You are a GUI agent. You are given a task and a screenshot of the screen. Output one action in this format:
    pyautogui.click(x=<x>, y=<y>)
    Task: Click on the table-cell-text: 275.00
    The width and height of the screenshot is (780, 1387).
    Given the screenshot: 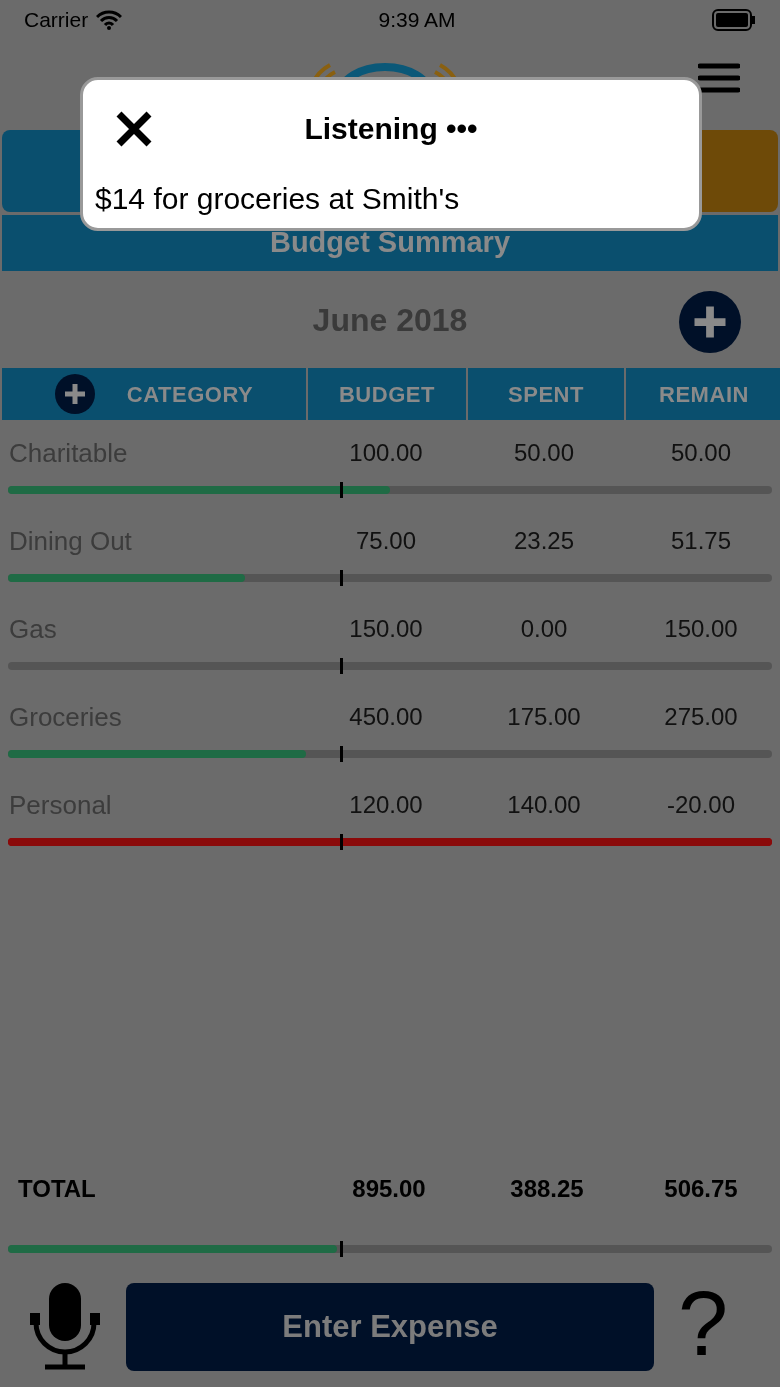 What is the action you would take?
    pyautogui.click(x=701, y=717)
    